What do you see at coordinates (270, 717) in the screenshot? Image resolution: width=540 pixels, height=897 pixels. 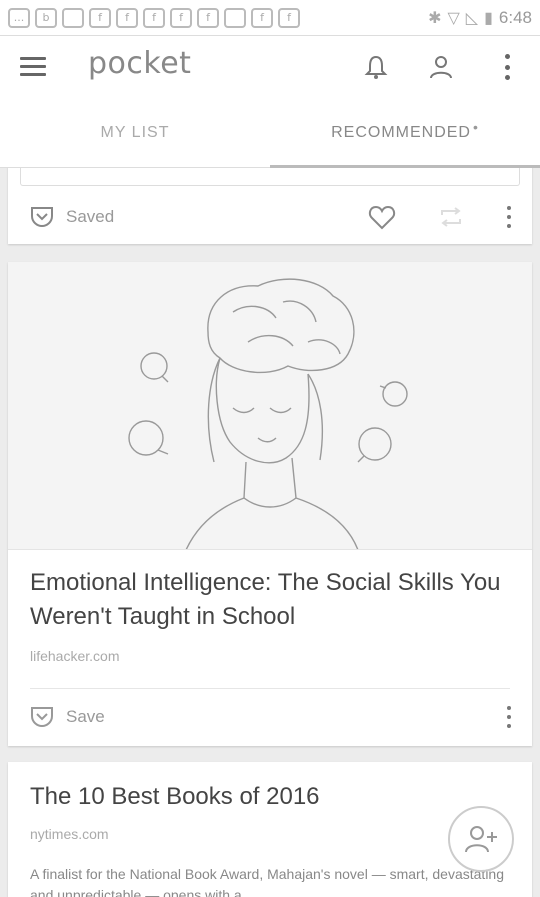 I see `card-actions: Save` at bounding box center [270, 717].